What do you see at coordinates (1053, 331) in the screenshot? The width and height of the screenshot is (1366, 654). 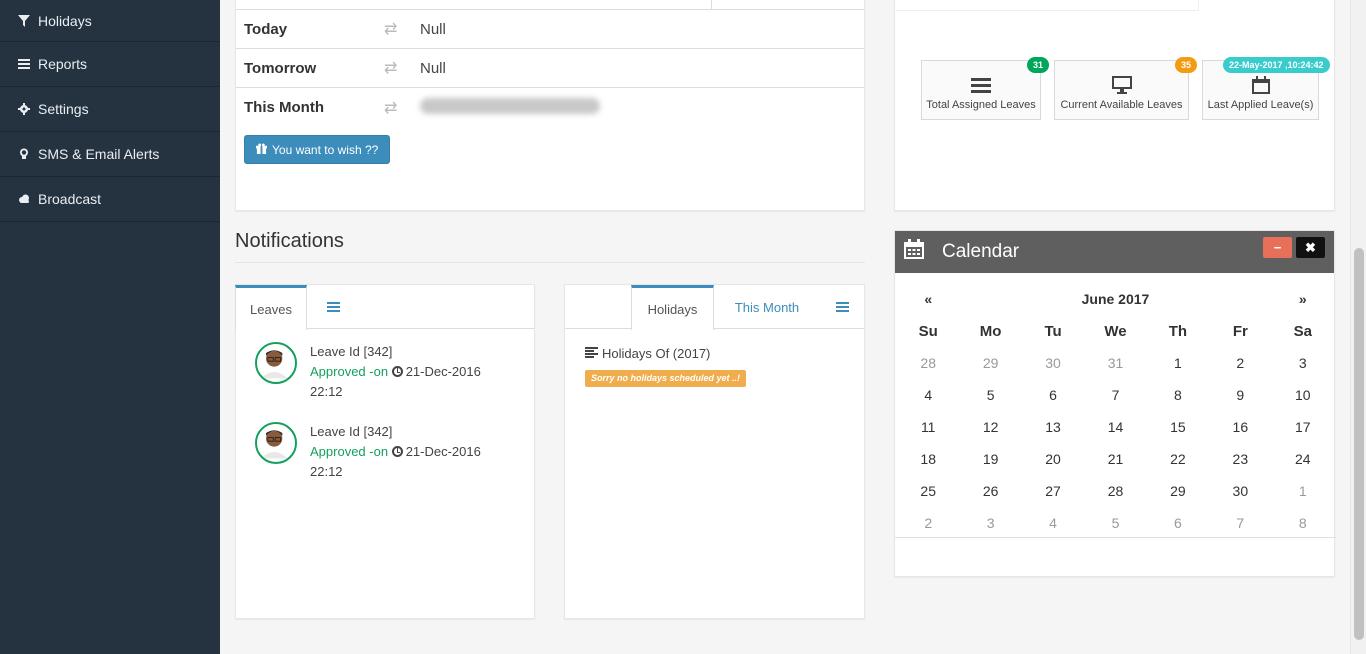 I see `weekday-label: Tu` at bounding box center [1053, 331].